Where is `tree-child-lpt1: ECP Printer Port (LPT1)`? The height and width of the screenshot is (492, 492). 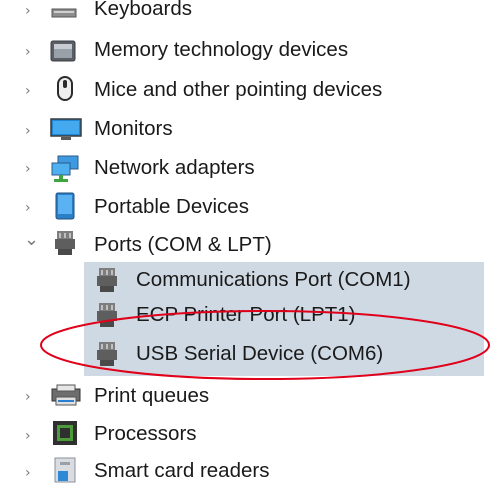 tree-child-lpt1: ECP Printer Port (LPT1) is located at coordinates (284, 314).